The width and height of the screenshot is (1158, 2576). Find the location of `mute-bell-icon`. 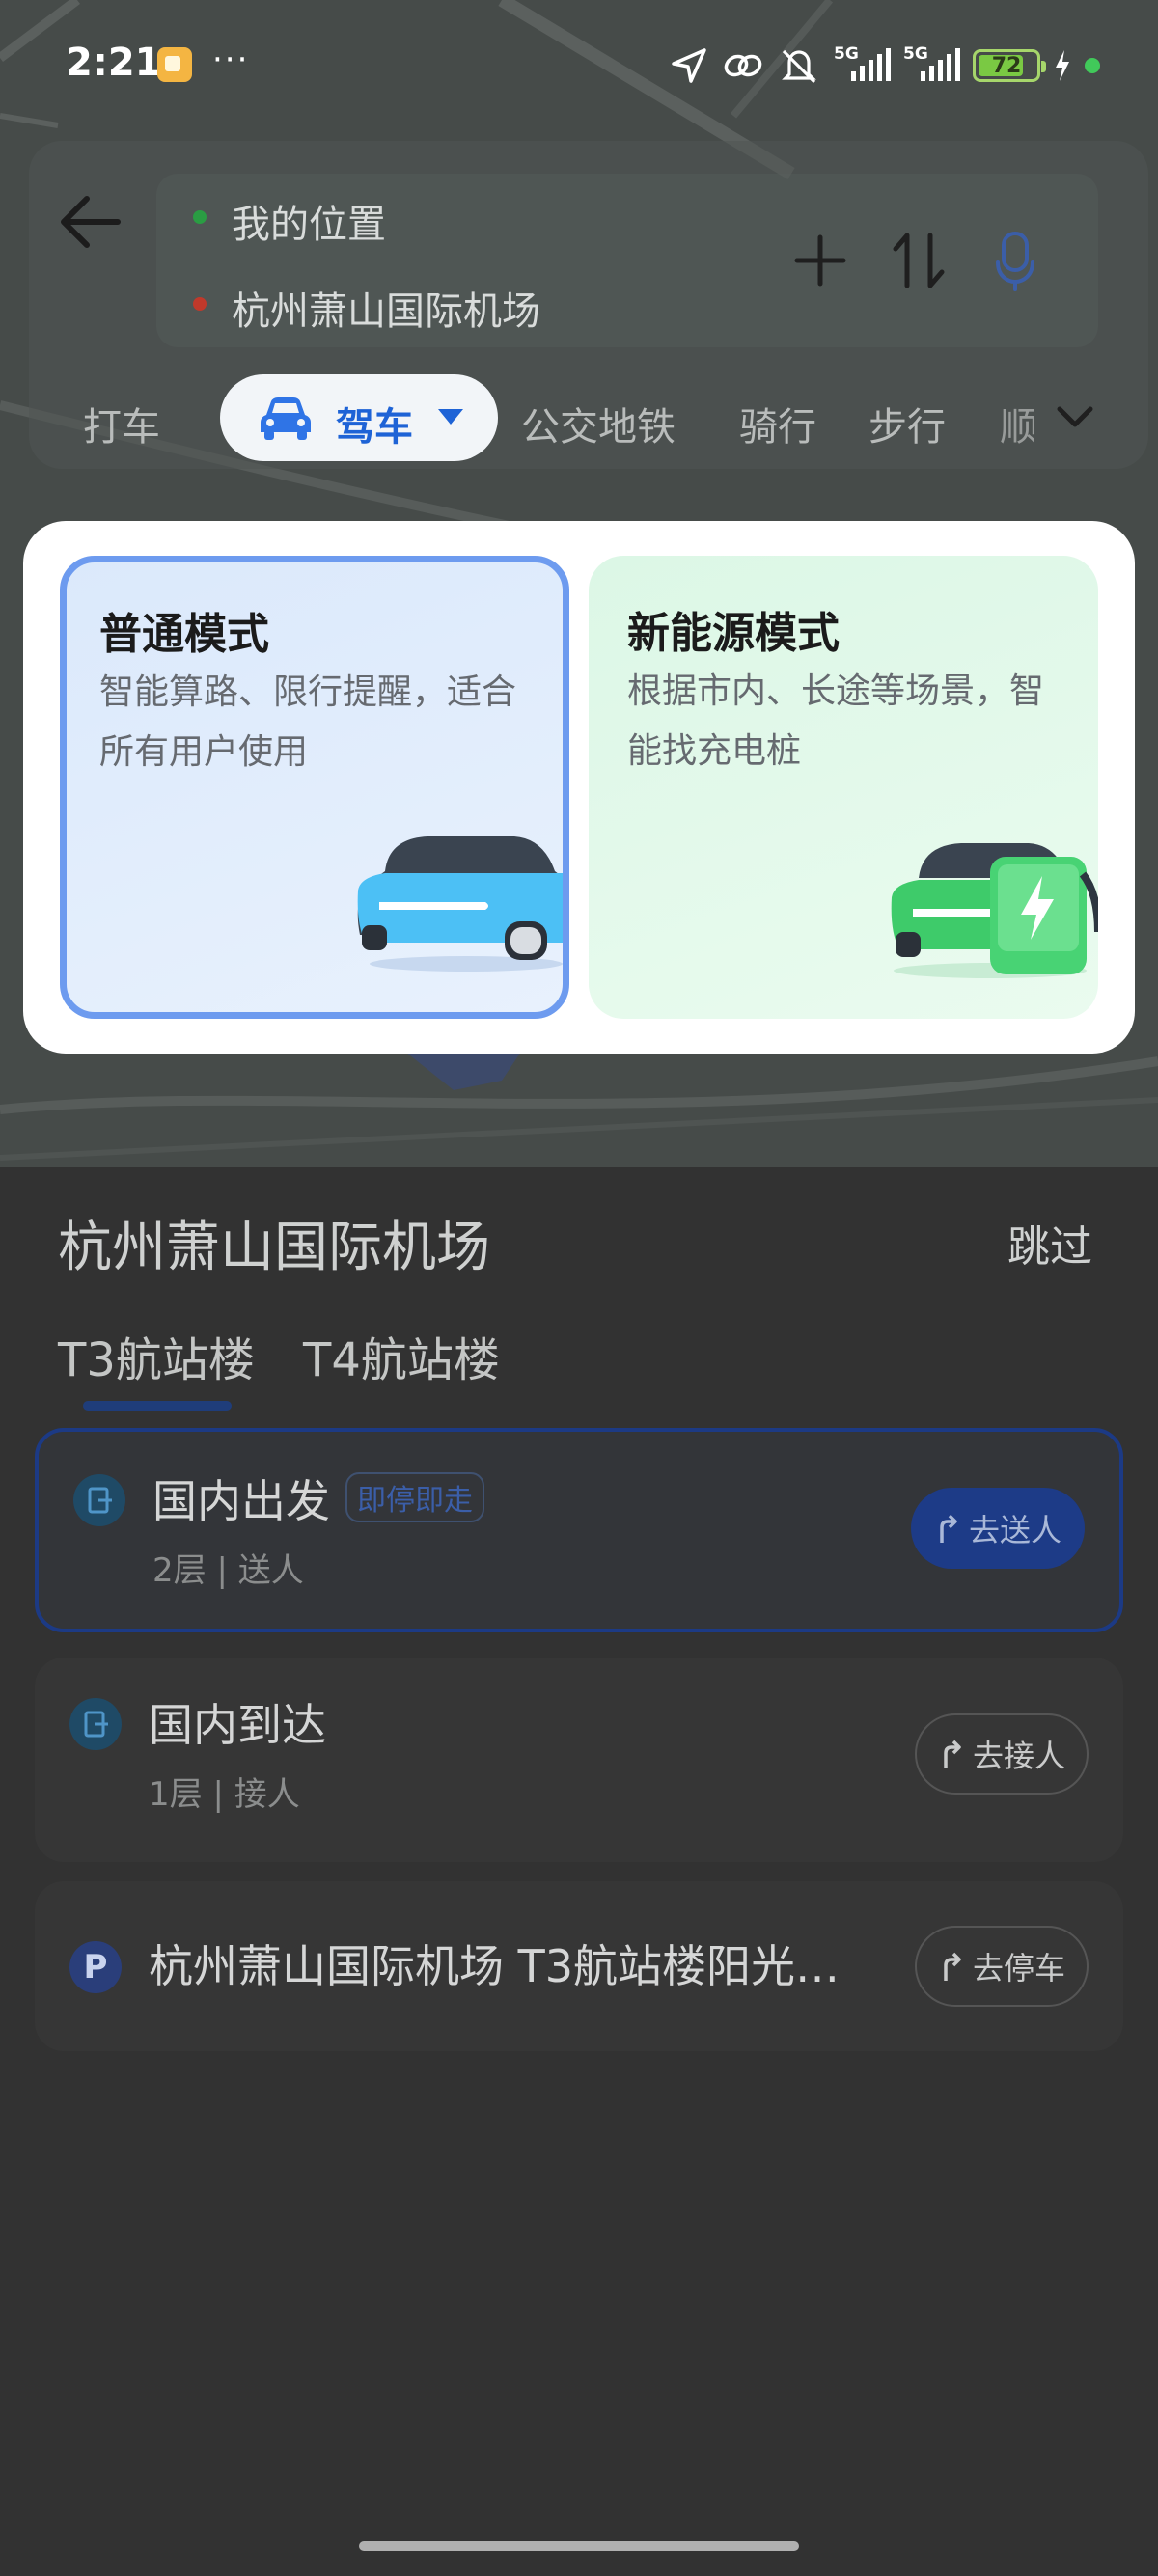

mute-bell-icon is located at coordinates (799, 66).